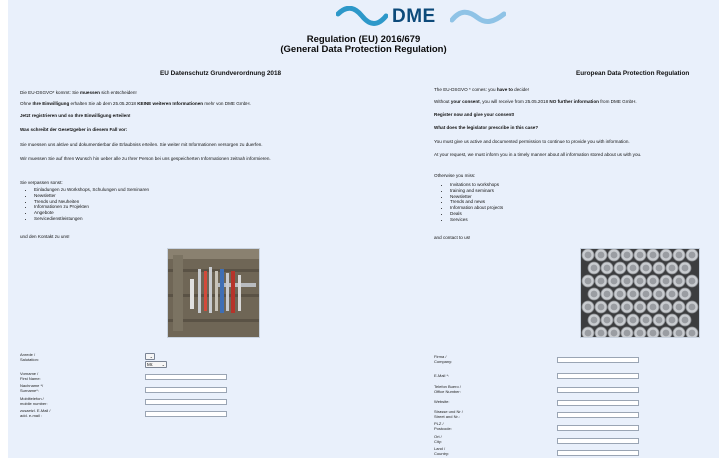 The height and width of the screenshot is (458, 727). I want to click on english-heading: European Data Protection Regulation, so click(633, 73).